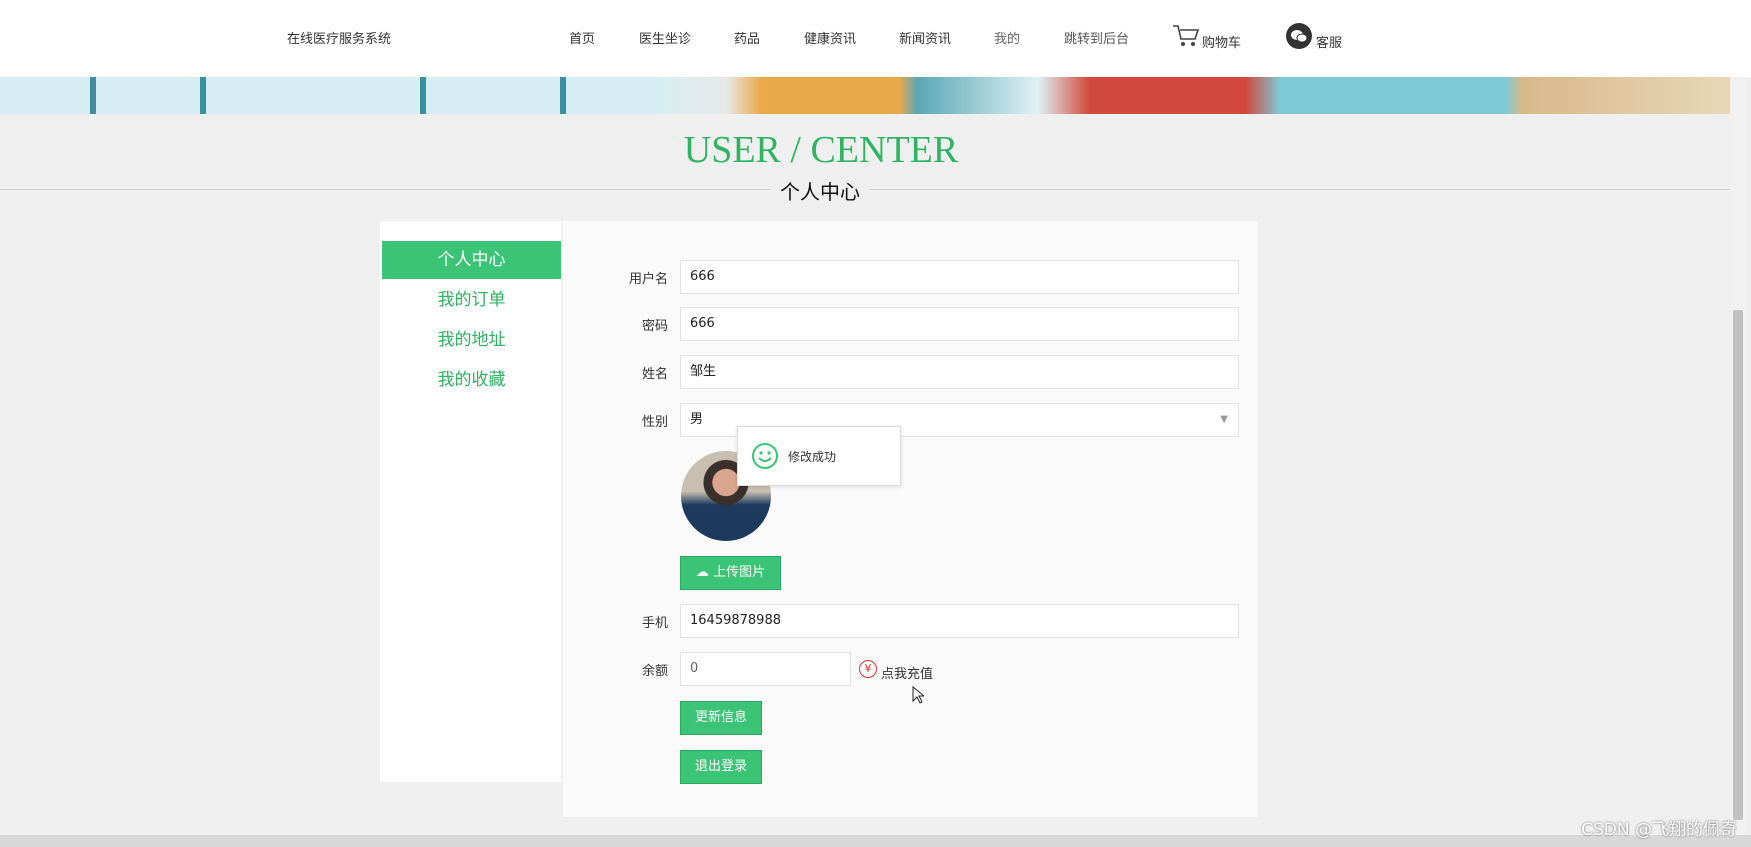  I want to click on chevron-down-icon: ▼, so click(1224, 419).